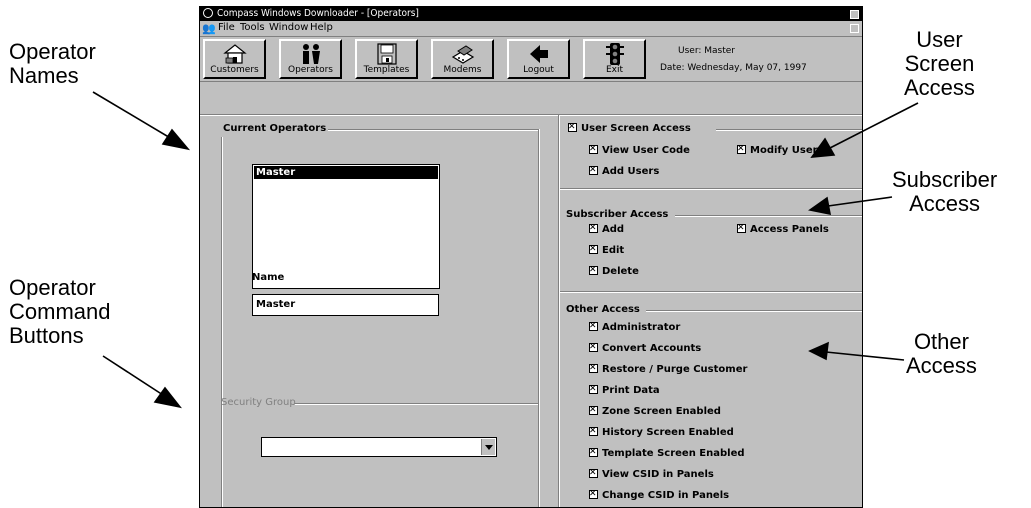  I want to click on view-user-code-checkbox: View User Code, so click(639, 150).